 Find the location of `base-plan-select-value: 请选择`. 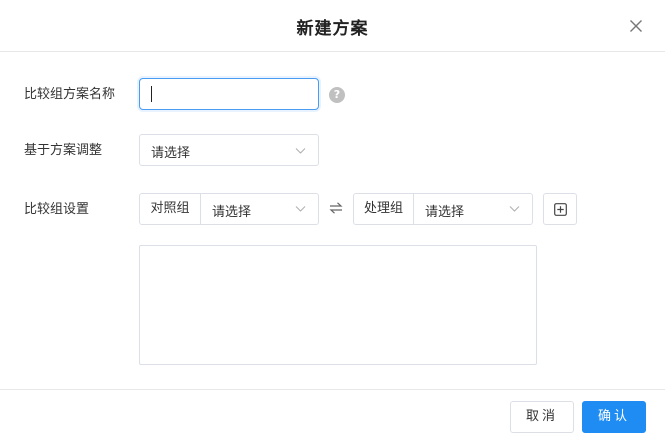

base-plan-select-value: 请选择 is located at coordinates (171, 153).